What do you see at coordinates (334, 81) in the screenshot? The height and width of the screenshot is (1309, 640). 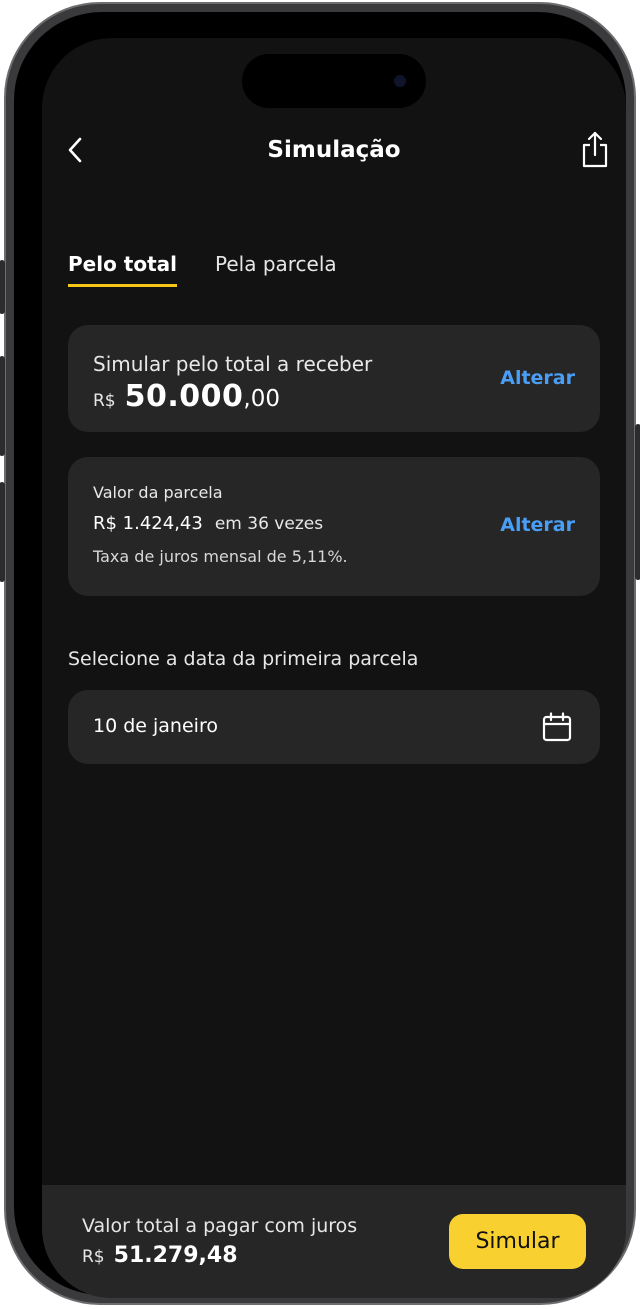 I see `dynamic-island` at bounding box center [334, 81].